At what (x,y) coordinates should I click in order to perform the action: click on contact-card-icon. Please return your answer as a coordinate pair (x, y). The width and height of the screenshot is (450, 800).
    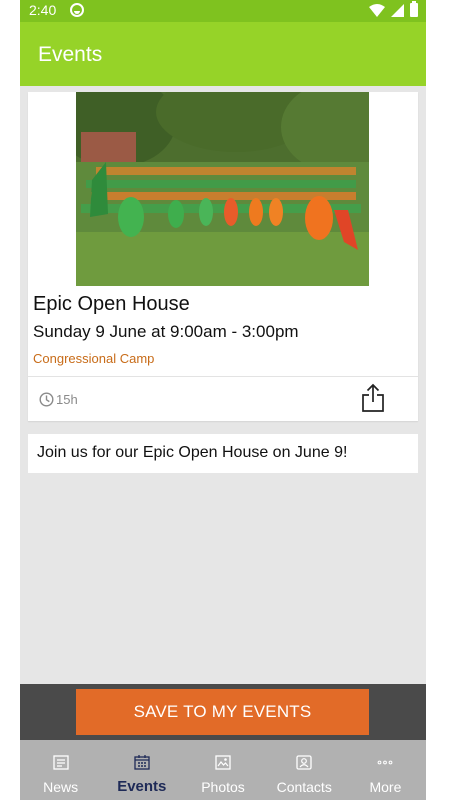
    Looking at the image, I should click on (304, 762).